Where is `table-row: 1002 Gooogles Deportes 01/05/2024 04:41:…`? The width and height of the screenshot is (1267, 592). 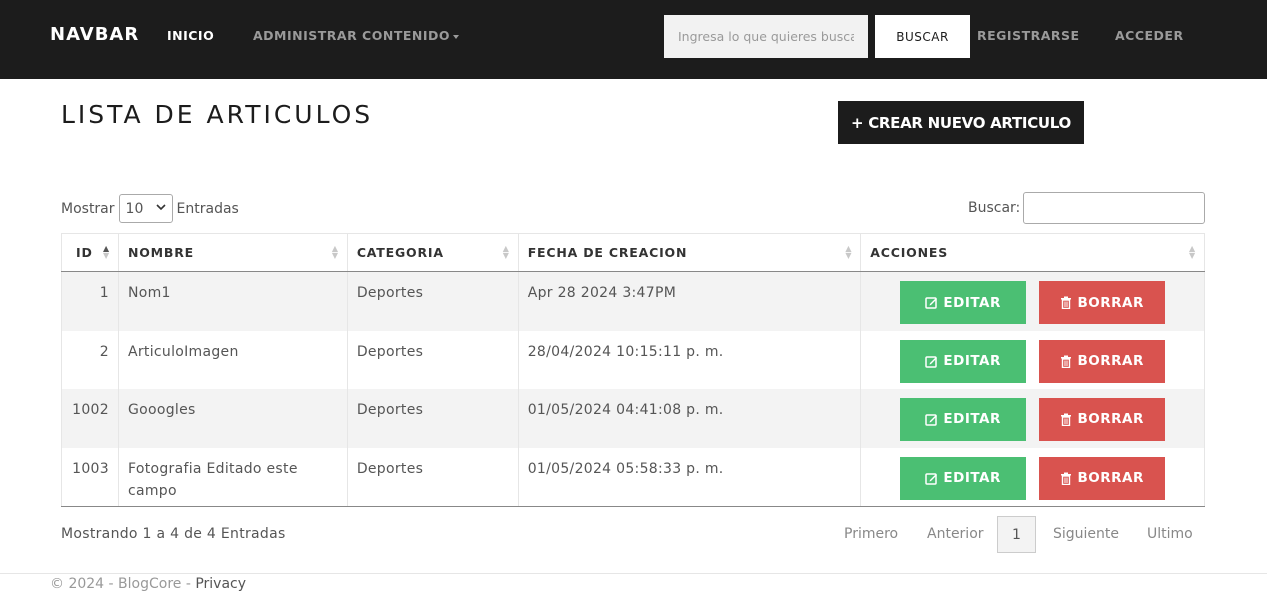 table-row: 1002 Gooogles Deportes 01/05/2024 04:41:… is located at coordinates (633, 418).